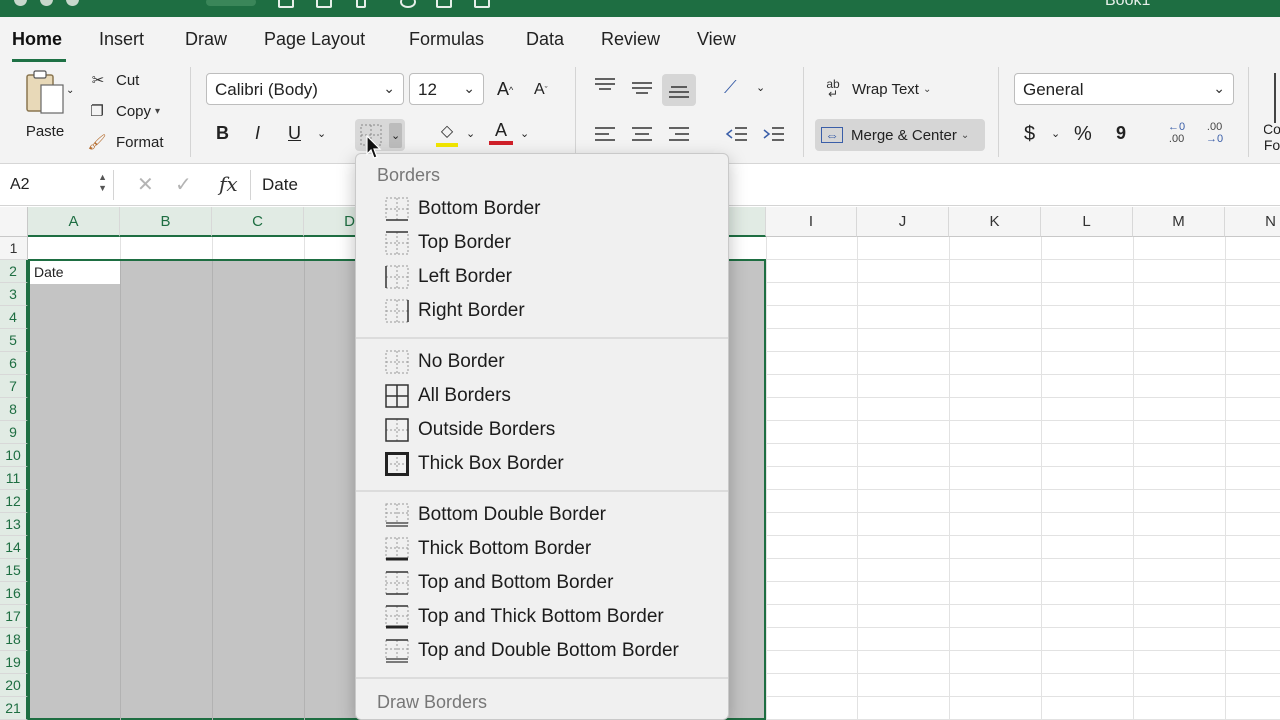 The width and height of the screenshot is (1280, 720). What do you see at coordinates (542, 311) in the screenshot?
I see `menu-item-right-border: Right Border` at bounding box center [542, 311].